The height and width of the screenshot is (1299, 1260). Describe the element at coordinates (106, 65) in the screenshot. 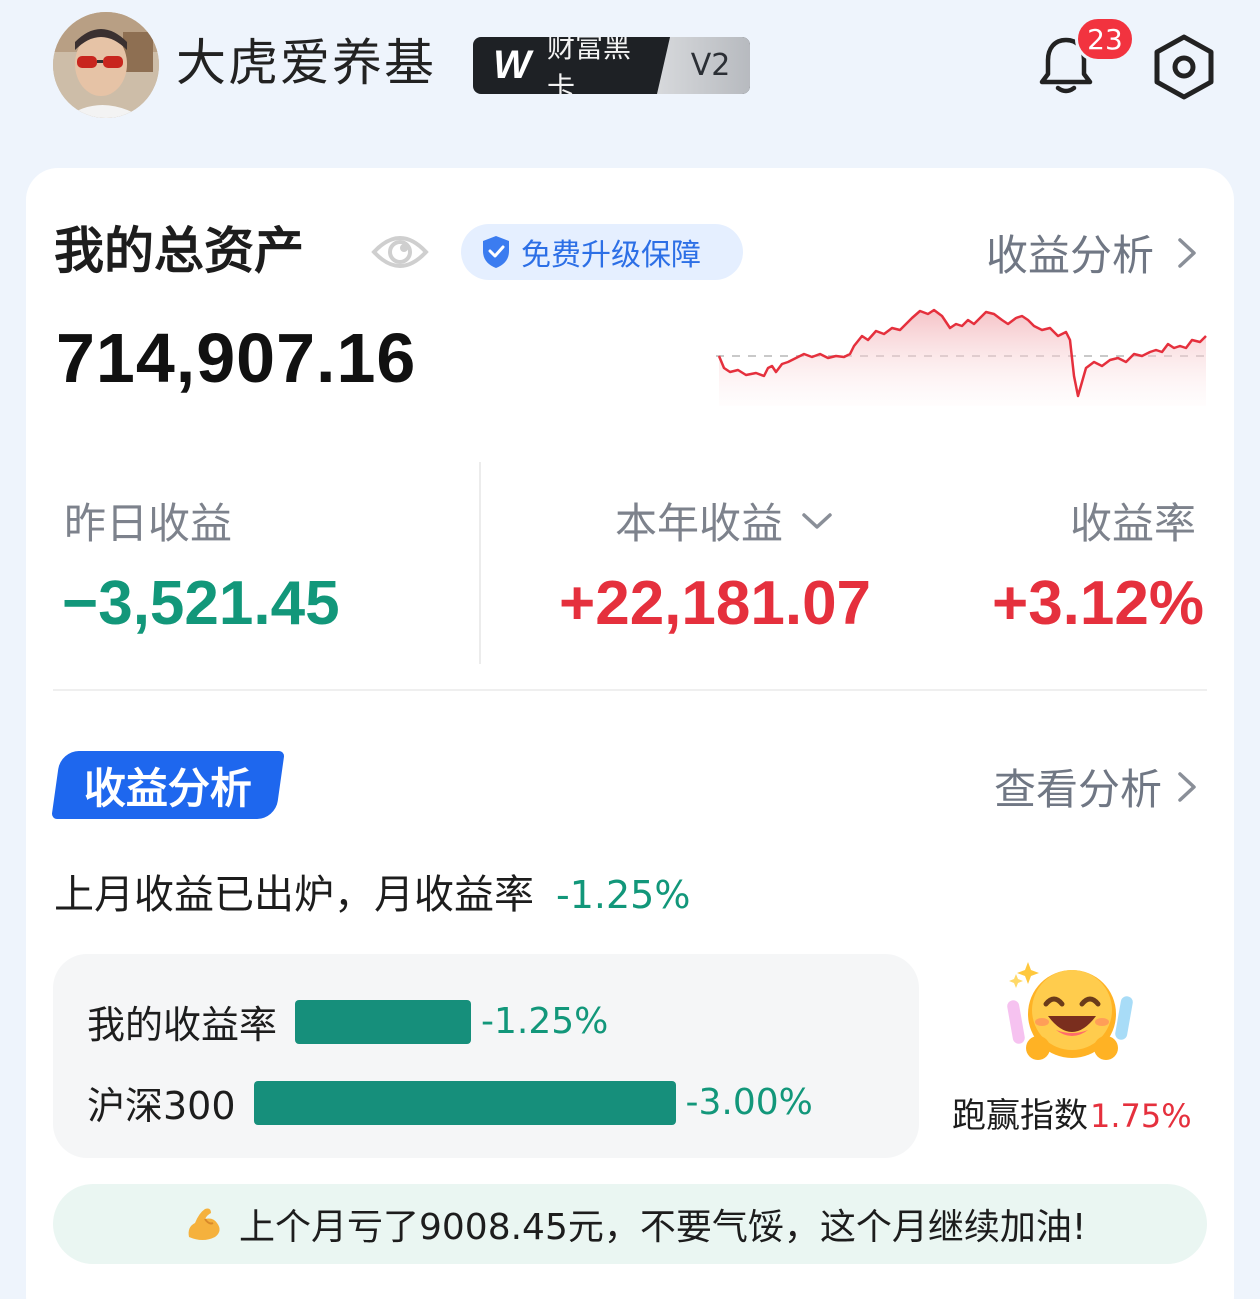

I see `avatar` at that location.